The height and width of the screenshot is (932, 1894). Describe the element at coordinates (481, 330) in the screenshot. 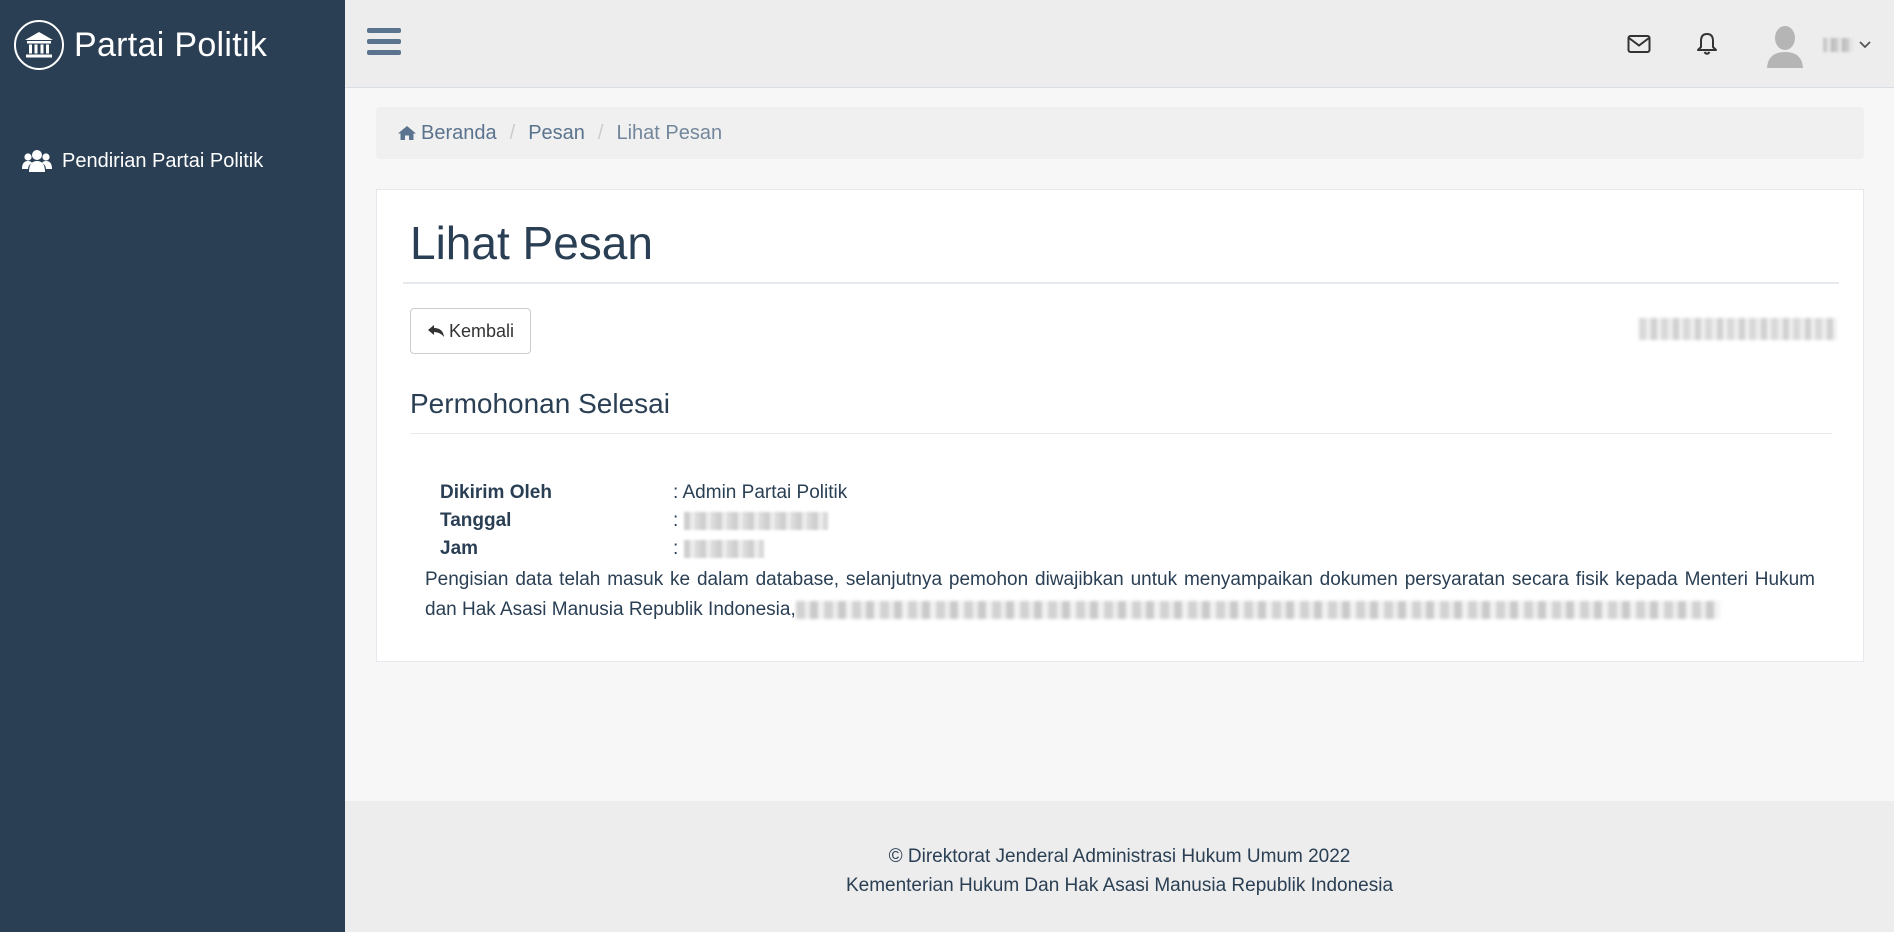

I see `back-button-label: Kembali` at that location.